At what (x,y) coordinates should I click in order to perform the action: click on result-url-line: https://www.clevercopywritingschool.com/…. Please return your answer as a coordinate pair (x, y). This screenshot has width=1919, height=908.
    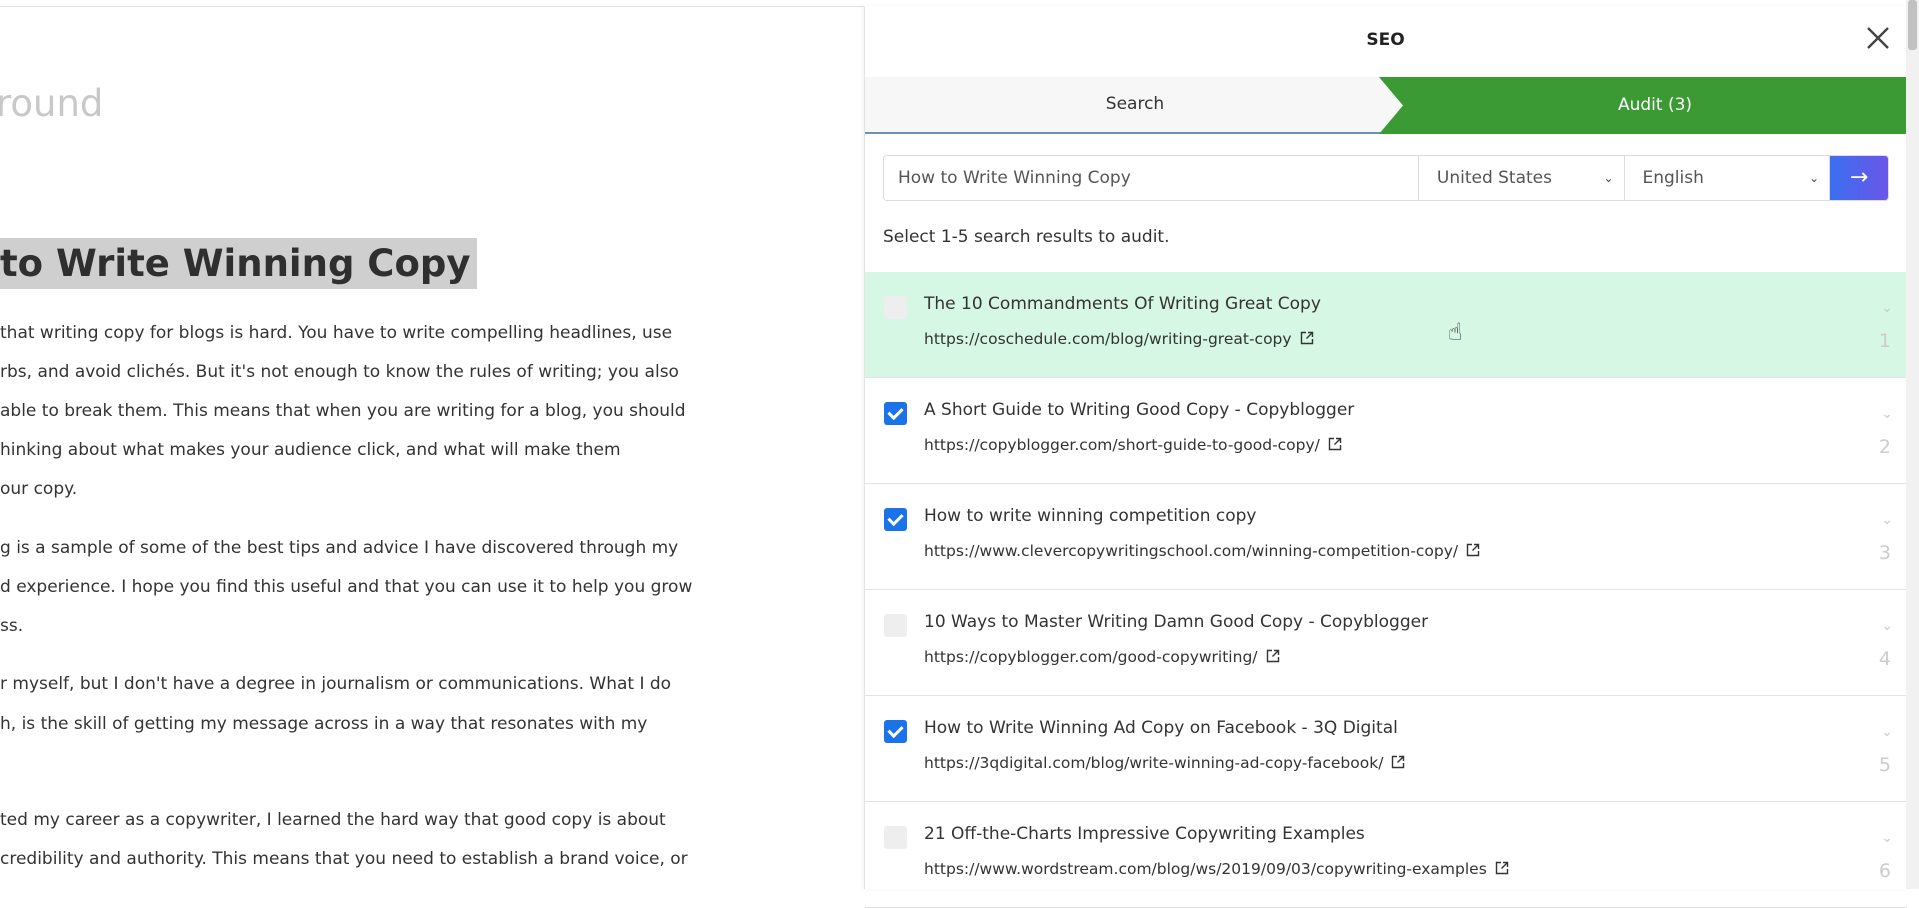
    Looking at the image, I should click on (1202, 551).